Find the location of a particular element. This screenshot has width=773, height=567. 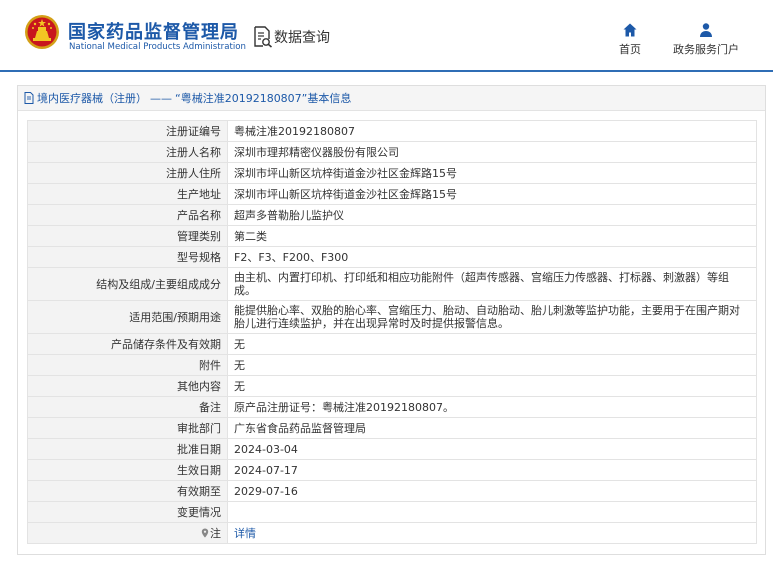

table-row: 备注 原产品注册证号：粤械注准20192180807。 is located at coordinates (392, 407).